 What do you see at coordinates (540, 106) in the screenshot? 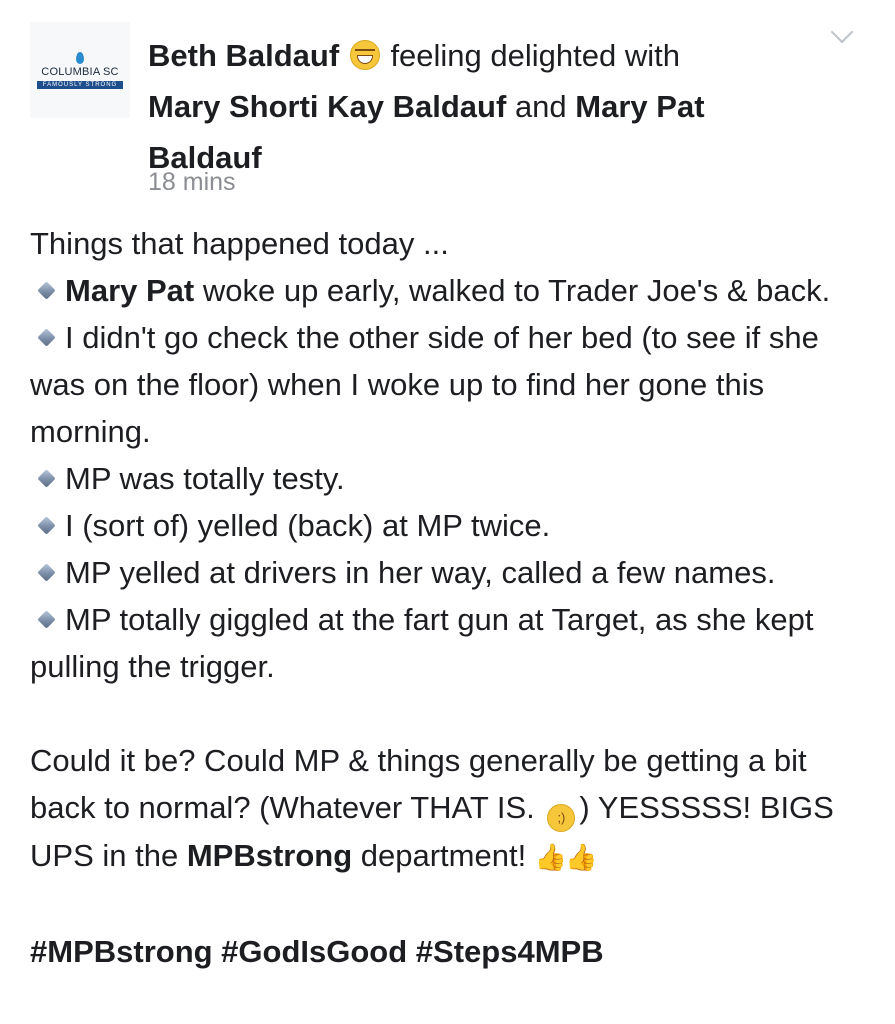
I see `connector-text: and` at bounding box center [540, 106].